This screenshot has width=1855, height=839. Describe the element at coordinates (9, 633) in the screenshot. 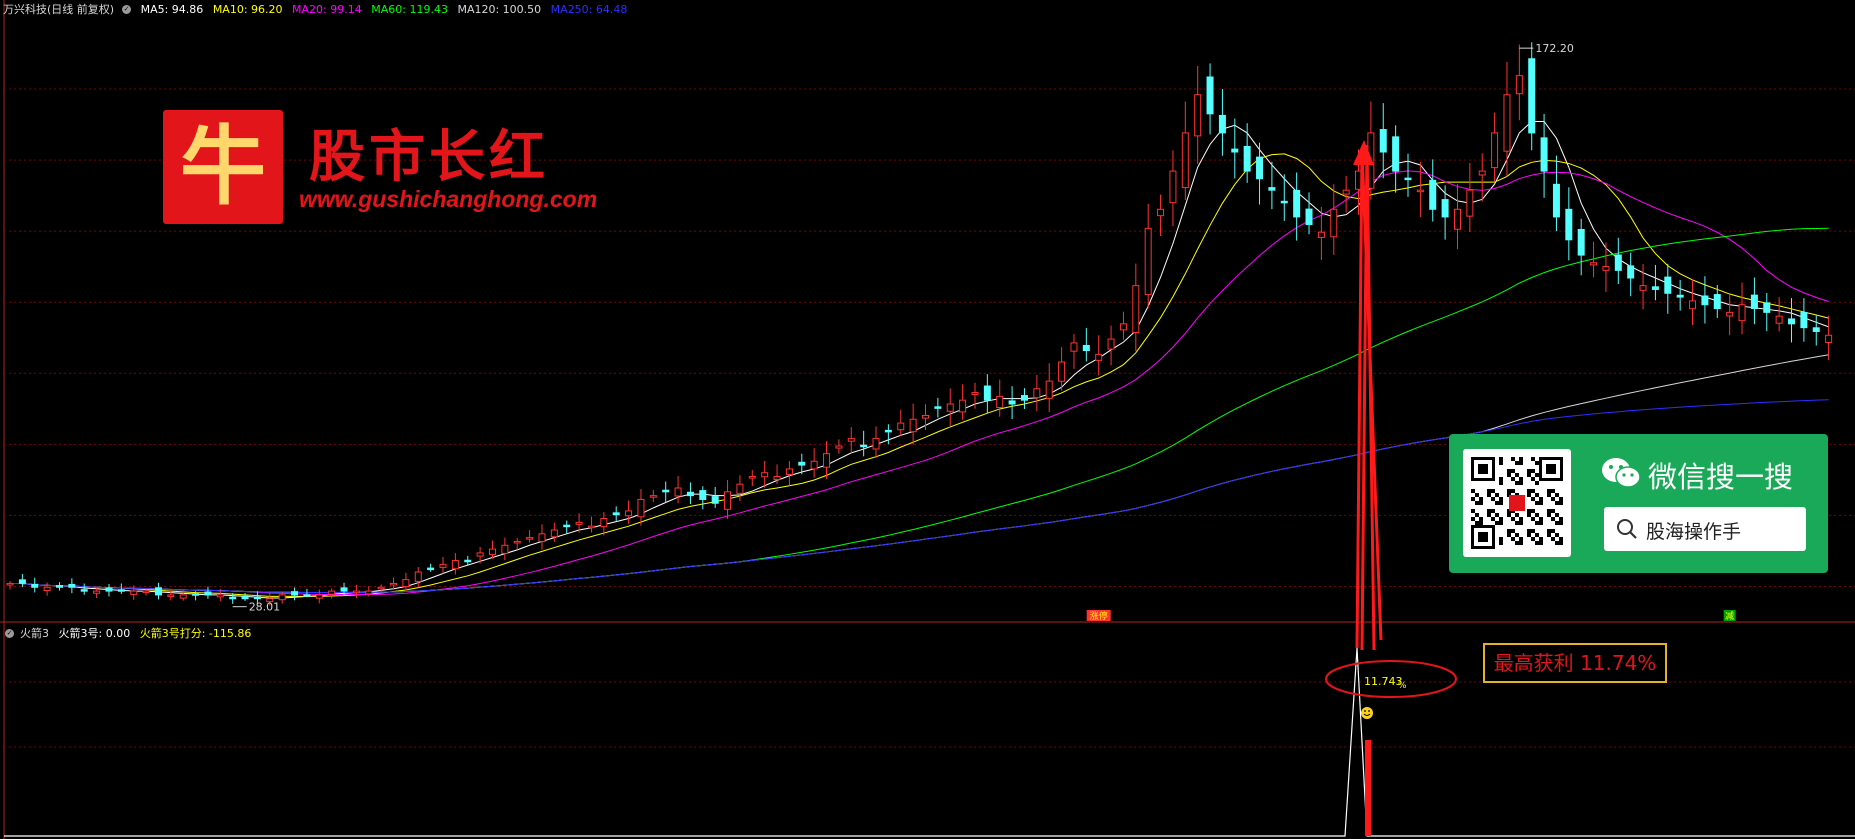

I see `sub-panel-toggle-icon: ✓` at that location.